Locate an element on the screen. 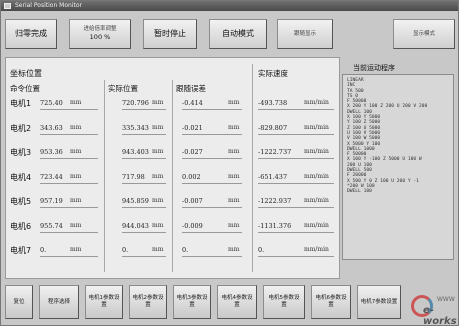 The image size is (459, 326). logo-sub: WWW is located at coordinates (446, 299).